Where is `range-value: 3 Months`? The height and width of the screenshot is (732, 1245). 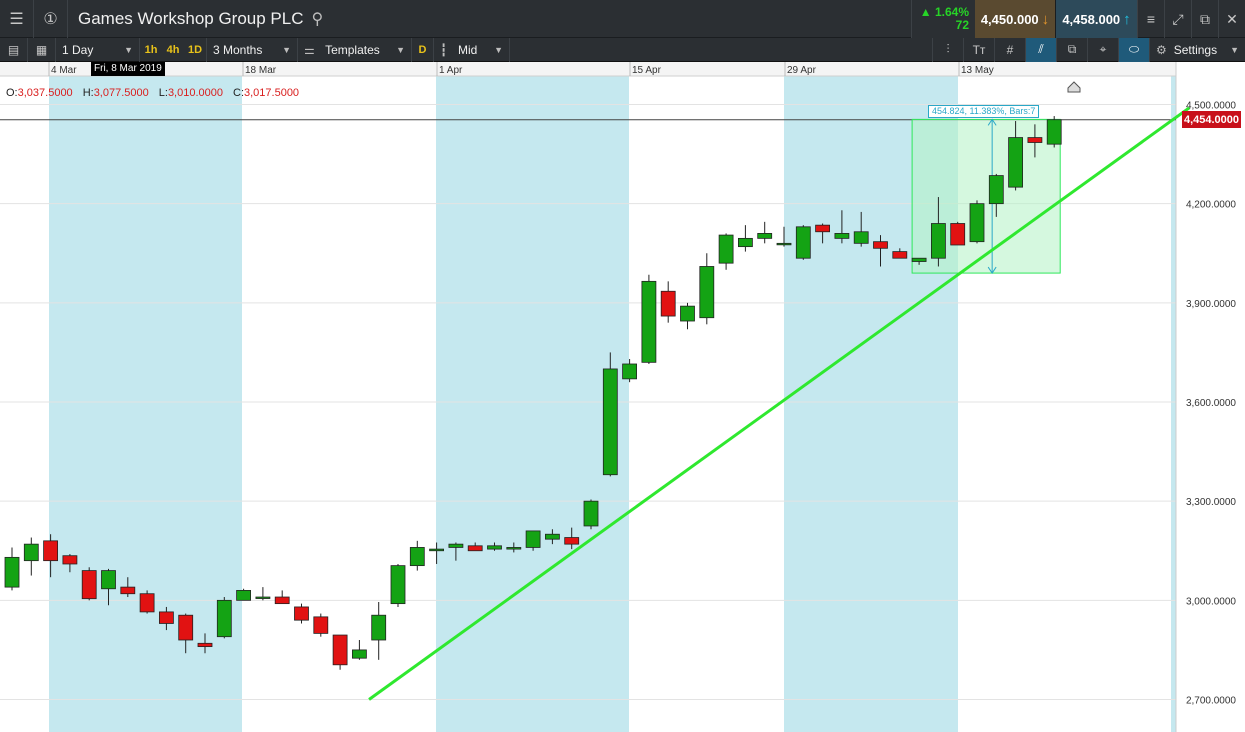
range-value: 3 Months is located at coordinates (238, 49).